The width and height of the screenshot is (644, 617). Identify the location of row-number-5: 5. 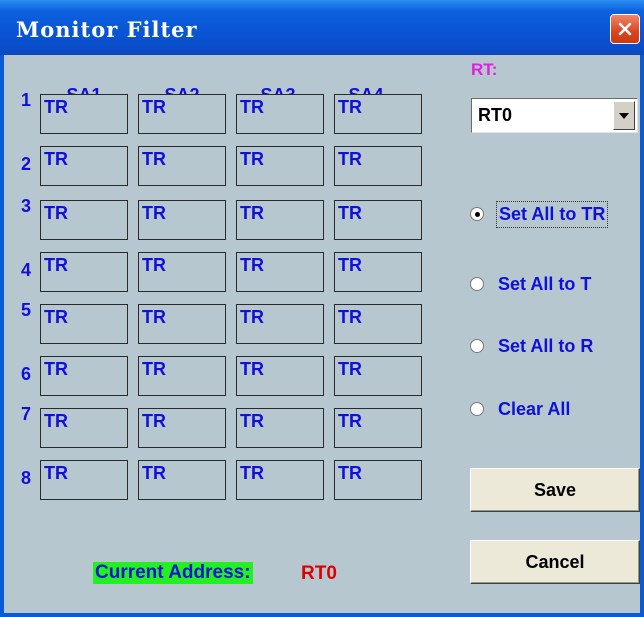
(25, 310).